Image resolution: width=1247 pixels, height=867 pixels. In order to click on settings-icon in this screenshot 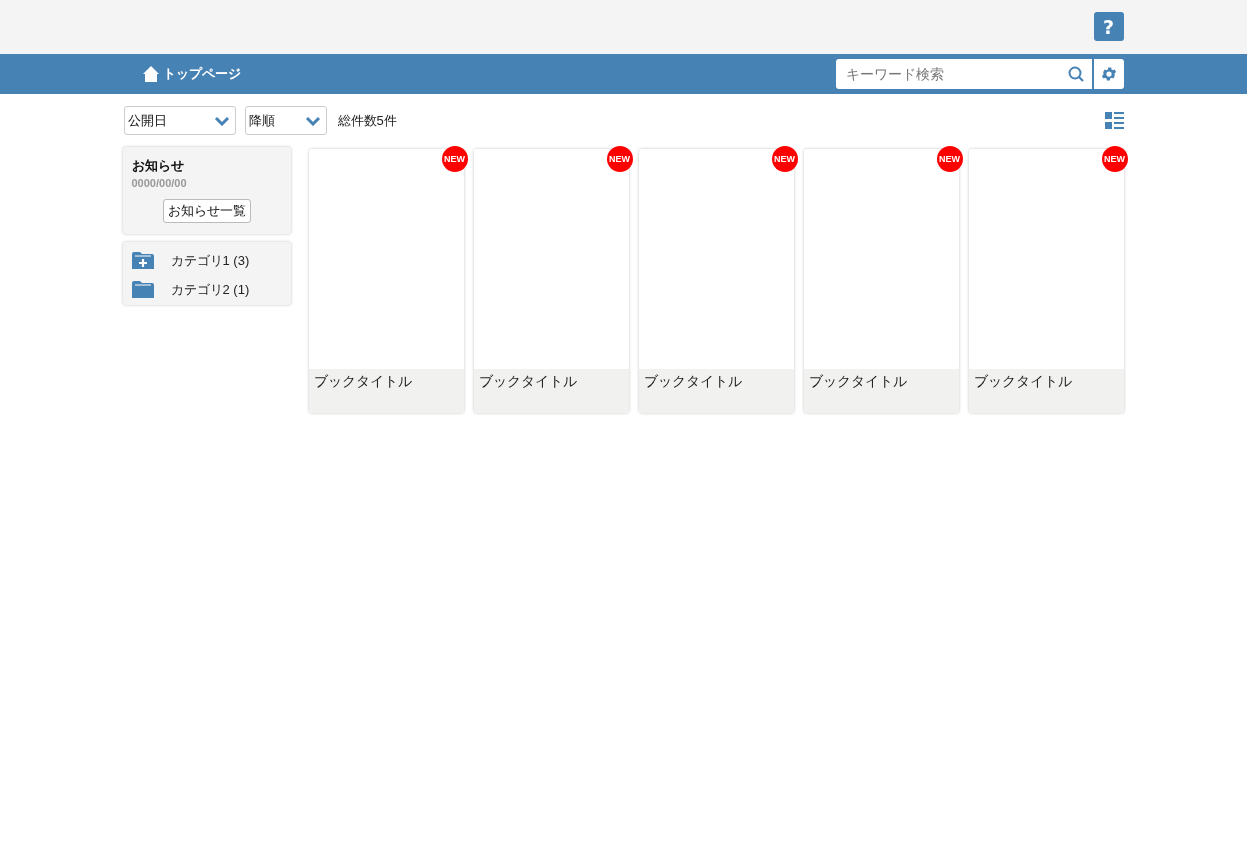, I will do `click(1108, 74)`.